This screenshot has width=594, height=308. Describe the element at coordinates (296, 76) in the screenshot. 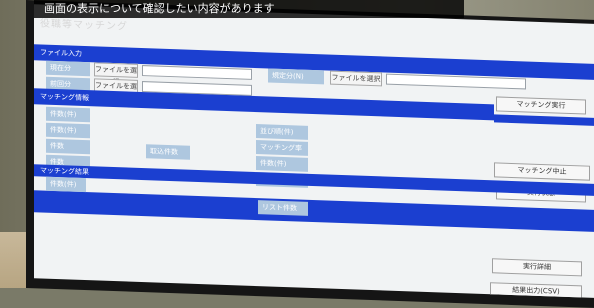

I see `rule-file-label: 規定分(N)` at that location.